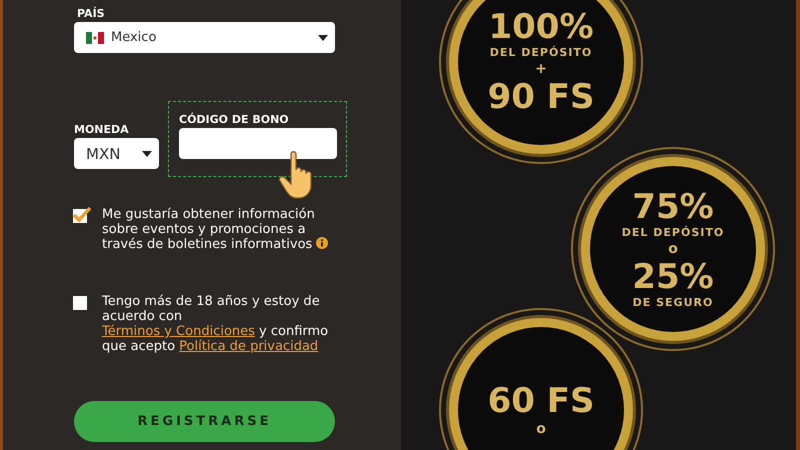 Image resolution: width=800 pixels, height=450 pixels. I want to click on badge-text: 100%, so click(541, 27).